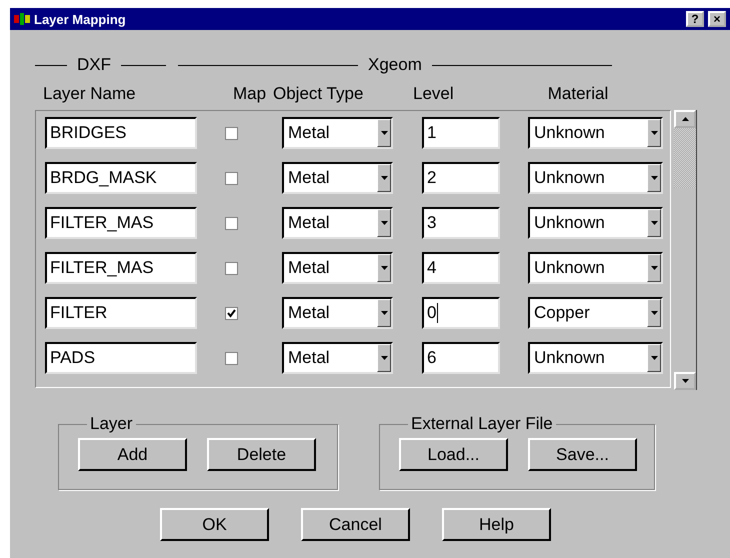 The image size is (730, 558). Describe the element at coordinates (461, 358) in the screenshot. I see `level-field: 6` at that location.